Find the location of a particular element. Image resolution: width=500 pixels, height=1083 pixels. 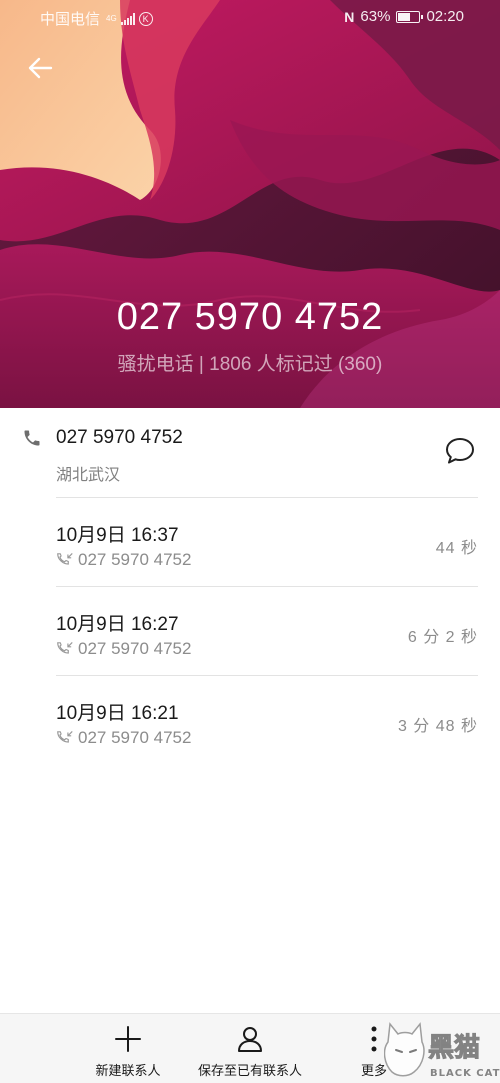

arrow-left-icon is located at coordinates (40, 68).